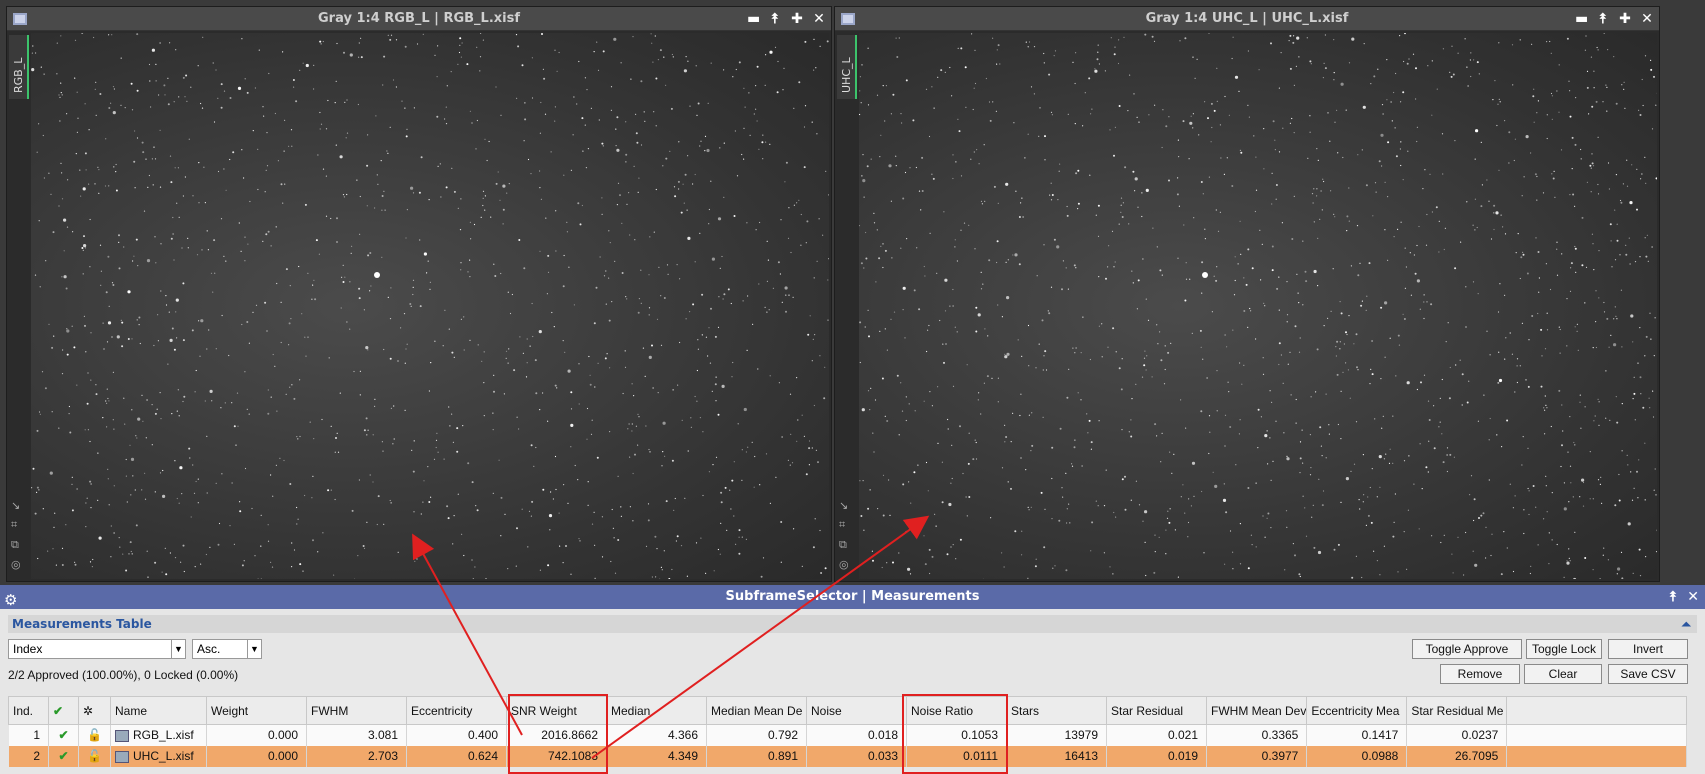 The height and width of the screenshot is (774, 1705). I want to click on column-header: SNR Weight, so click(556, 710).